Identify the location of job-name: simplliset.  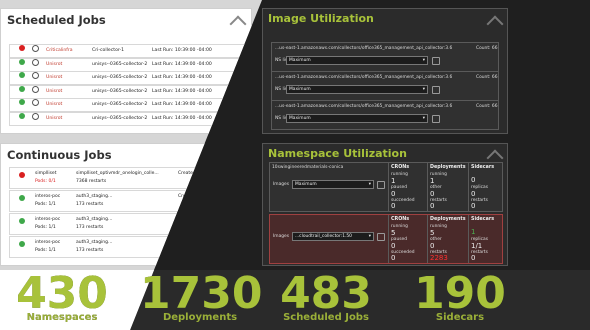
(46, 173).